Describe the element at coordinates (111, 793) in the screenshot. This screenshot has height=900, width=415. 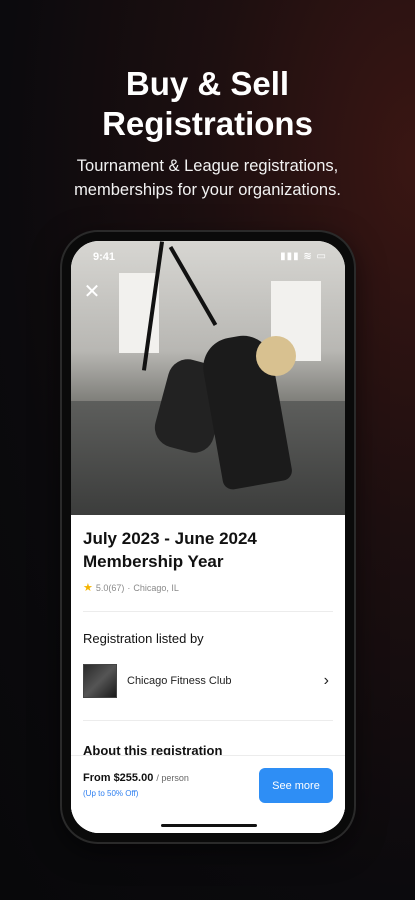
I see `discount-text: (Up to 50% Off)` at that location.